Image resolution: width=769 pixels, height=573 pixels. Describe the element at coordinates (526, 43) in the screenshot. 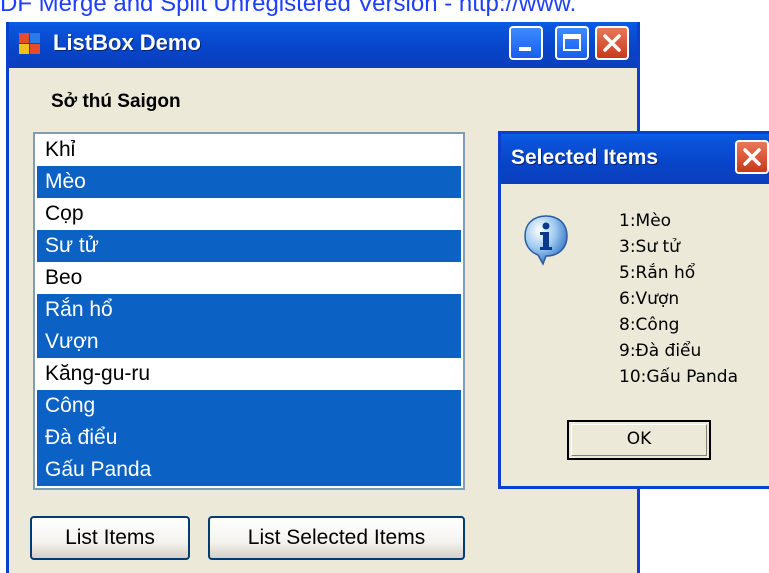

I see `minimize-button` at that location.